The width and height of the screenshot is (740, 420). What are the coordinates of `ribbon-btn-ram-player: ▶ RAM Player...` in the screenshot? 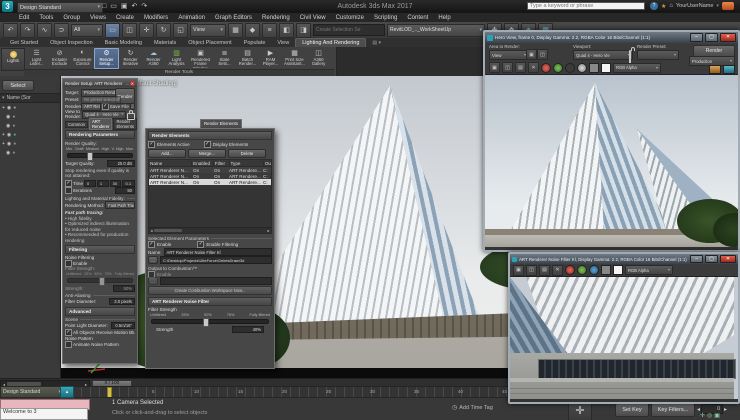 It's located at (270, 58).